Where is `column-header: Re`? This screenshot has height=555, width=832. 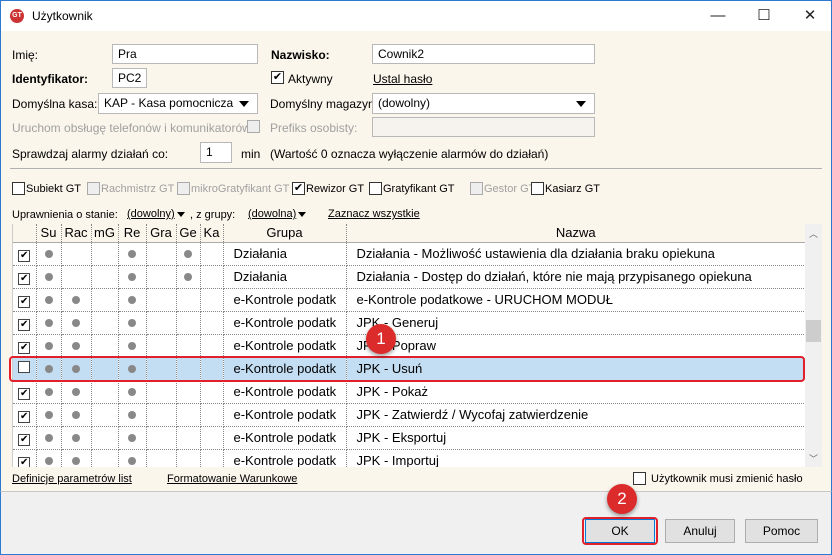
column-header: Re is located at coordinates (132, 233).